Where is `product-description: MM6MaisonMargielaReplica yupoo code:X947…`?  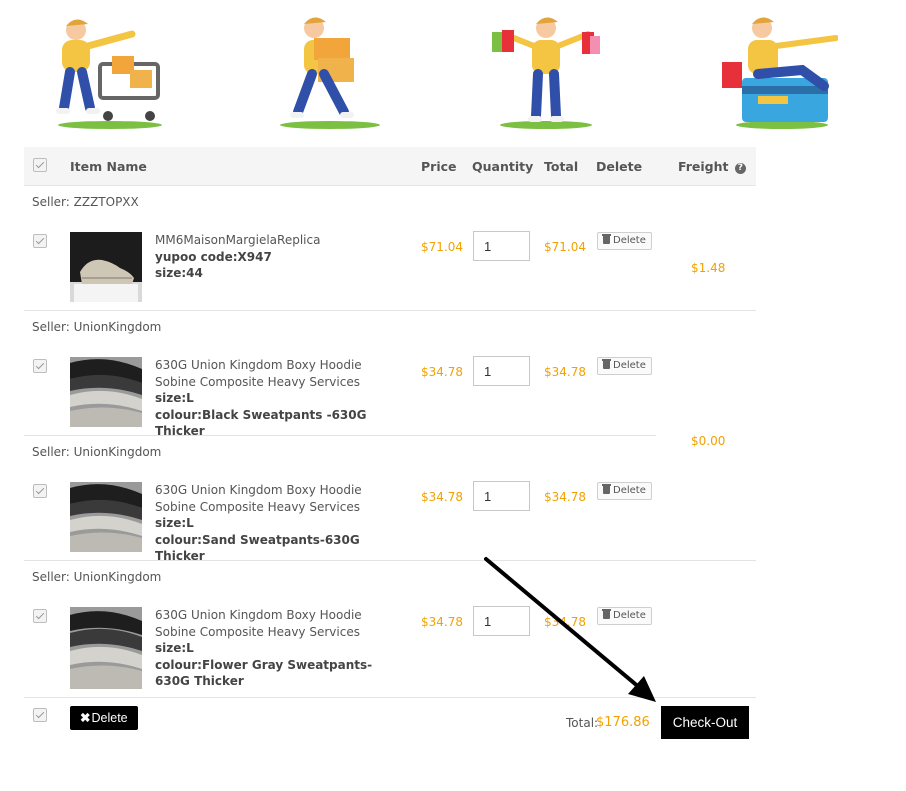 product-description: MM6MaisonMargielaReplica yupoo code:X947… is located at coordinates (280, 257).